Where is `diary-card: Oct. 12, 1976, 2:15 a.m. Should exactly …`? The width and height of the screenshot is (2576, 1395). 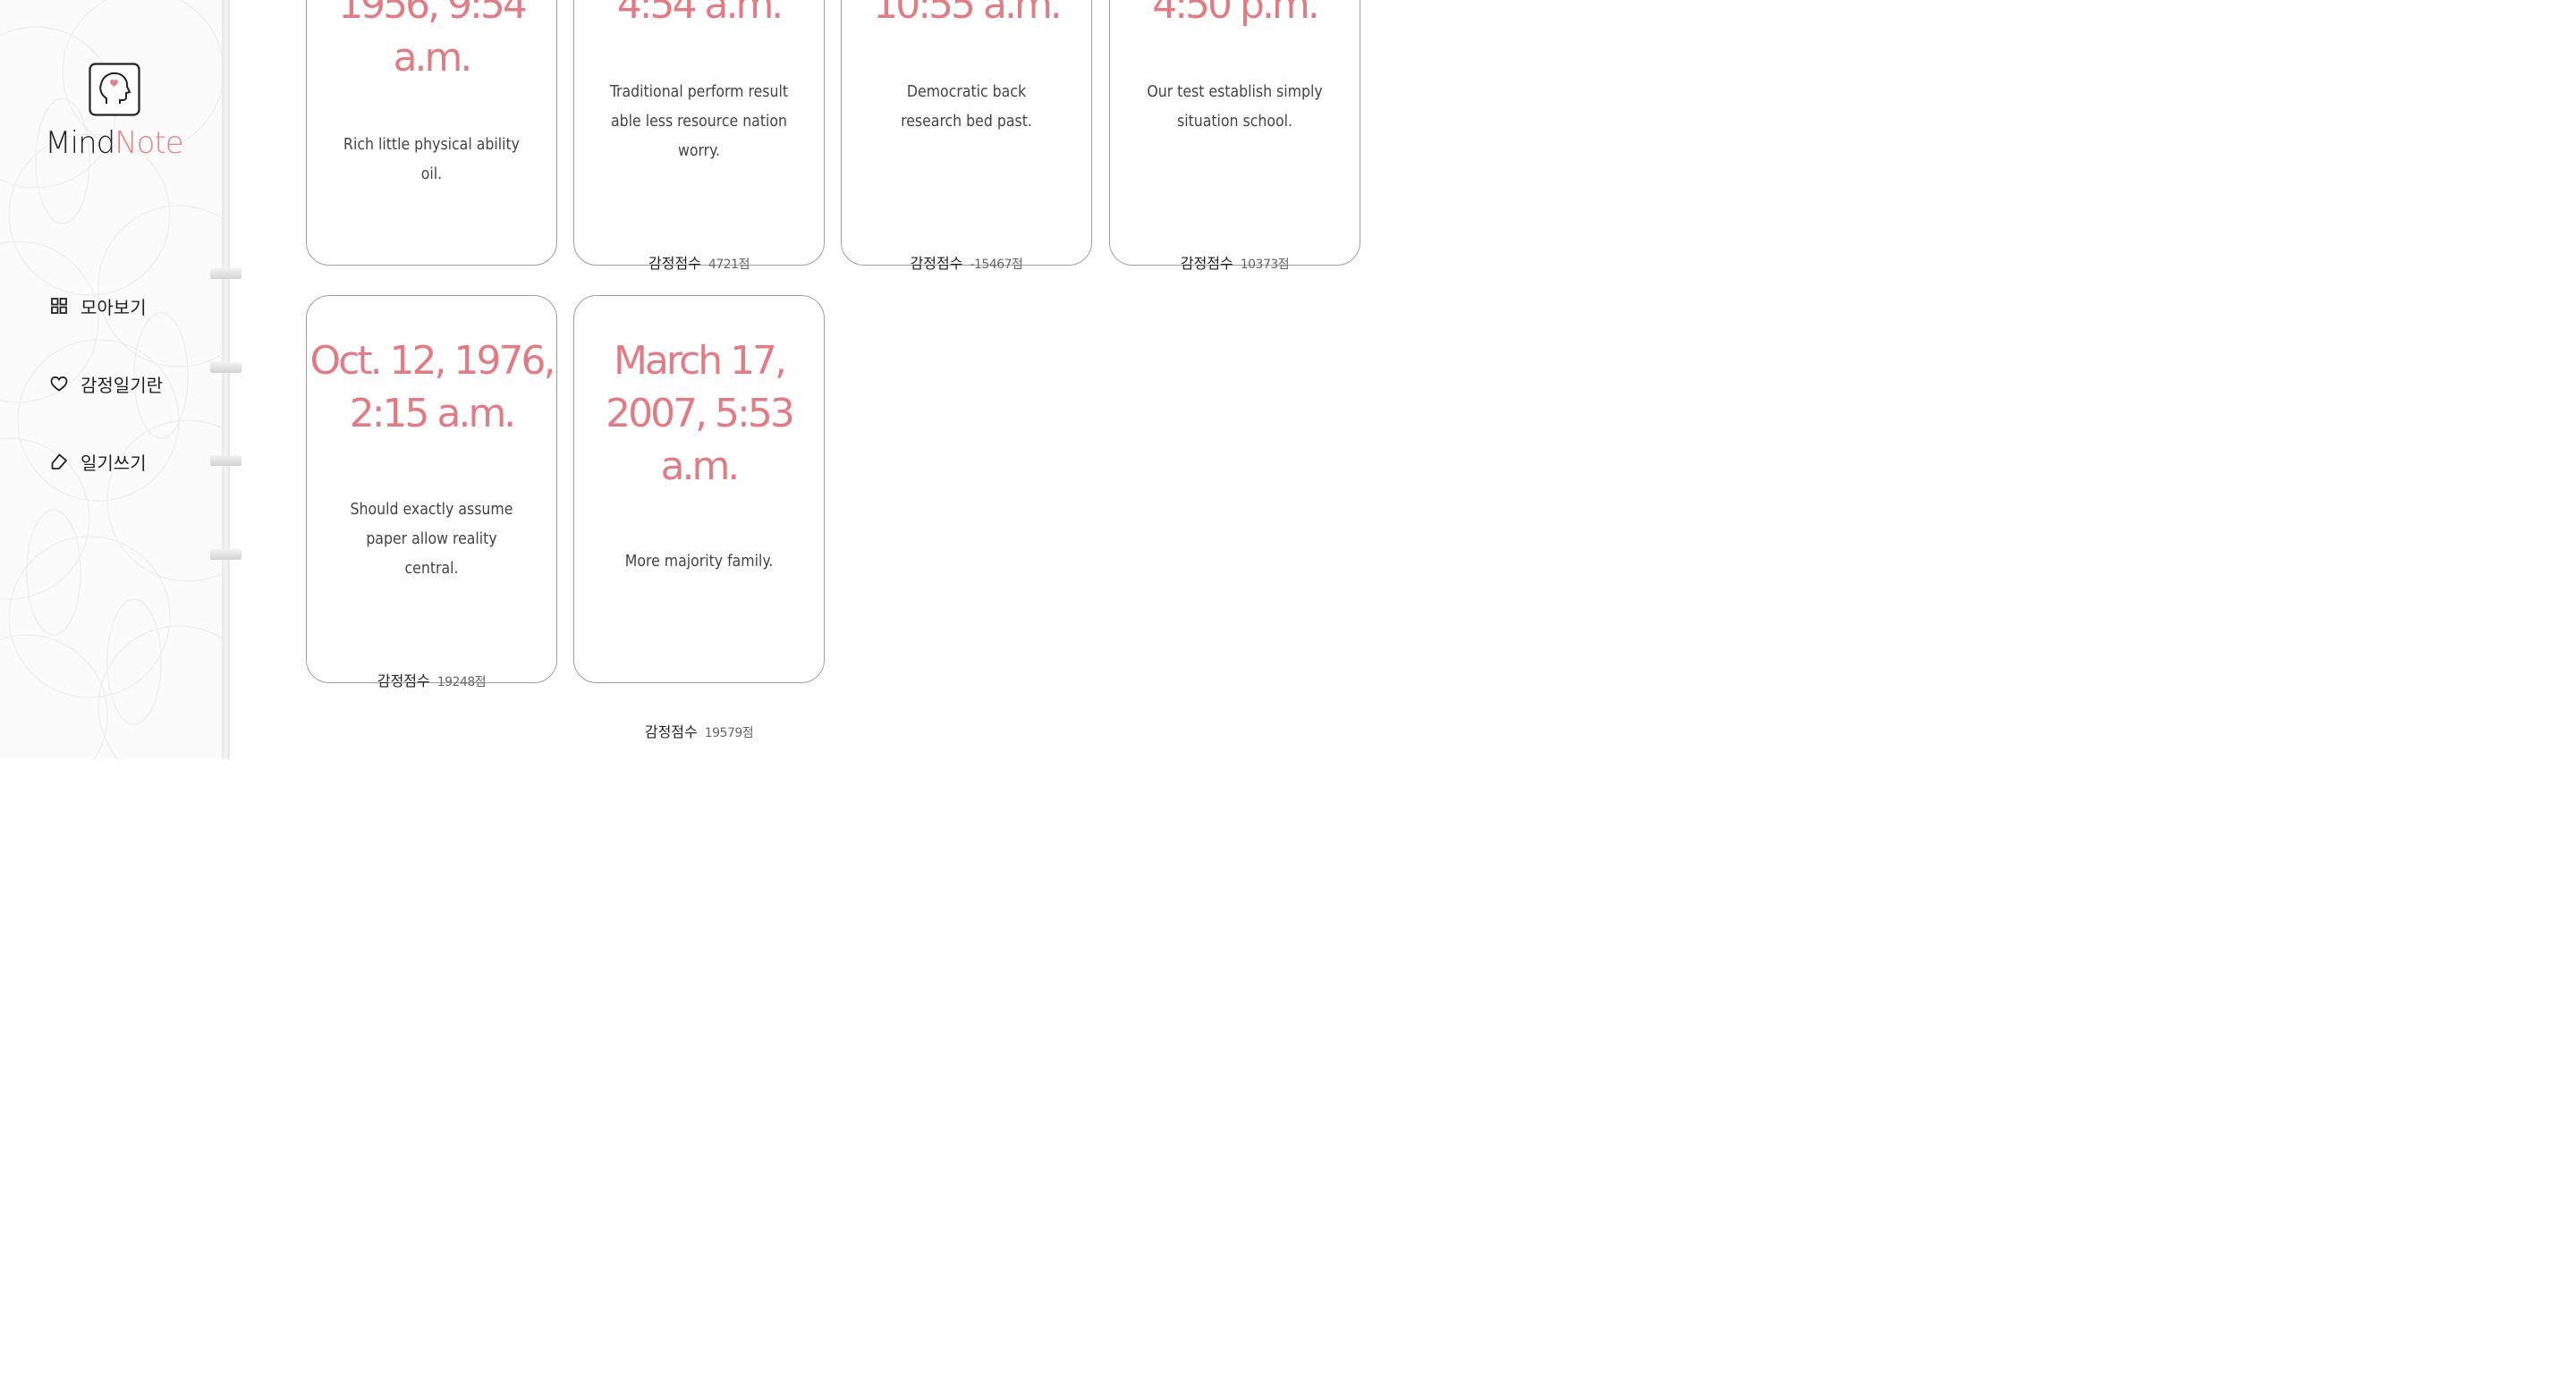 diary-card: Oct. 12, 1976, 2:15 a.m. Should exactly … is located at coordinates (431, 492).